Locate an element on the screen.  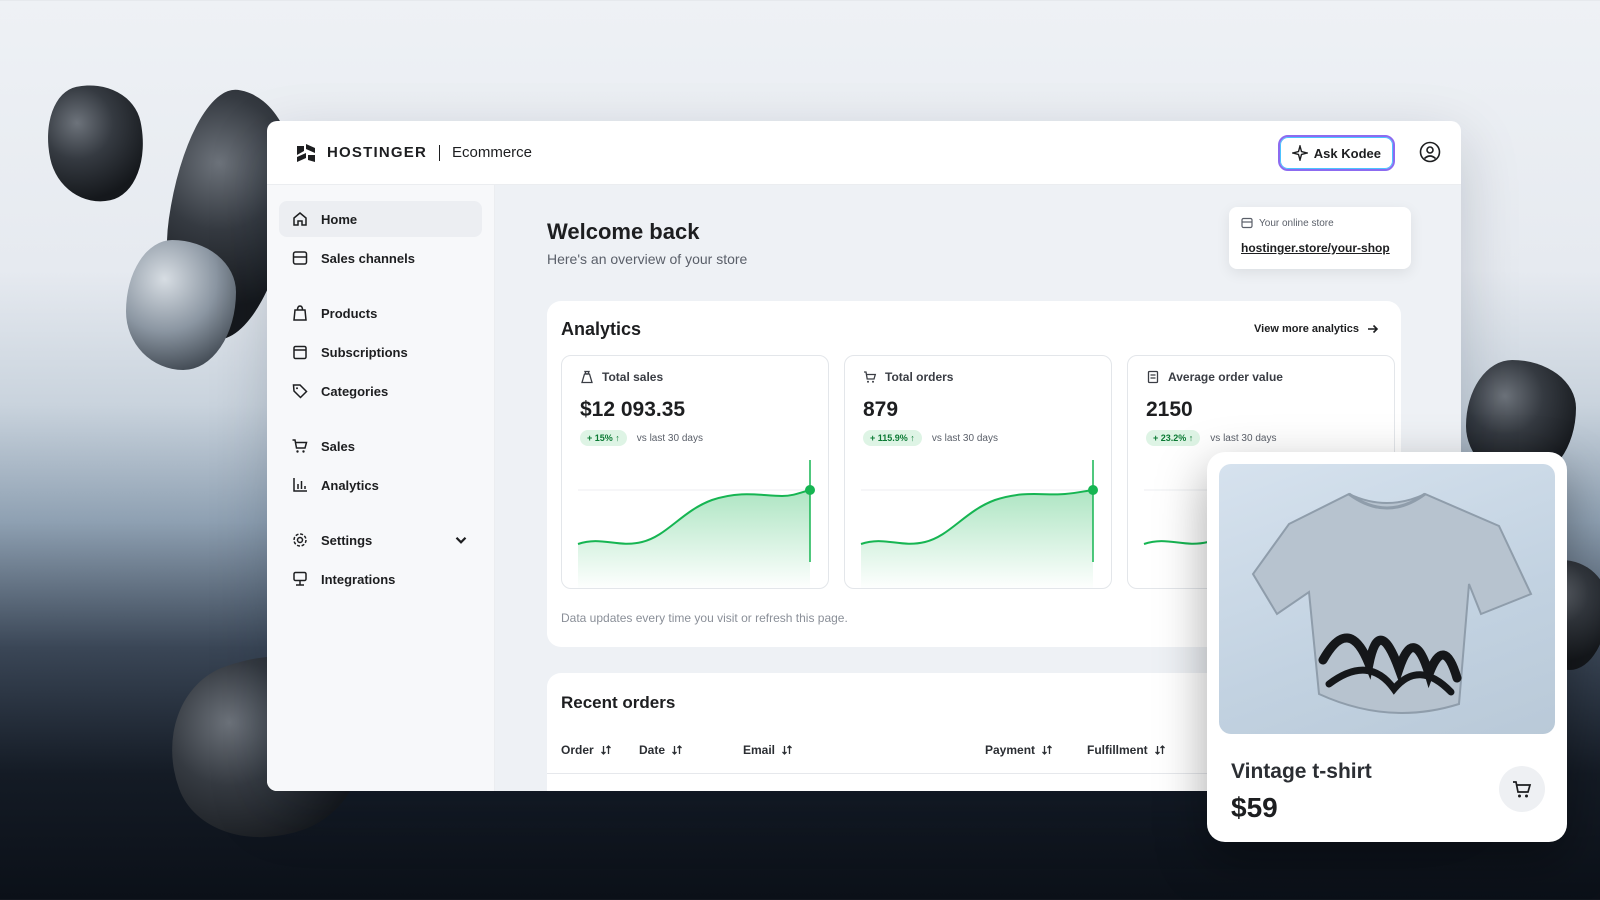
column-label: Email is located at coordinates (759, 750).